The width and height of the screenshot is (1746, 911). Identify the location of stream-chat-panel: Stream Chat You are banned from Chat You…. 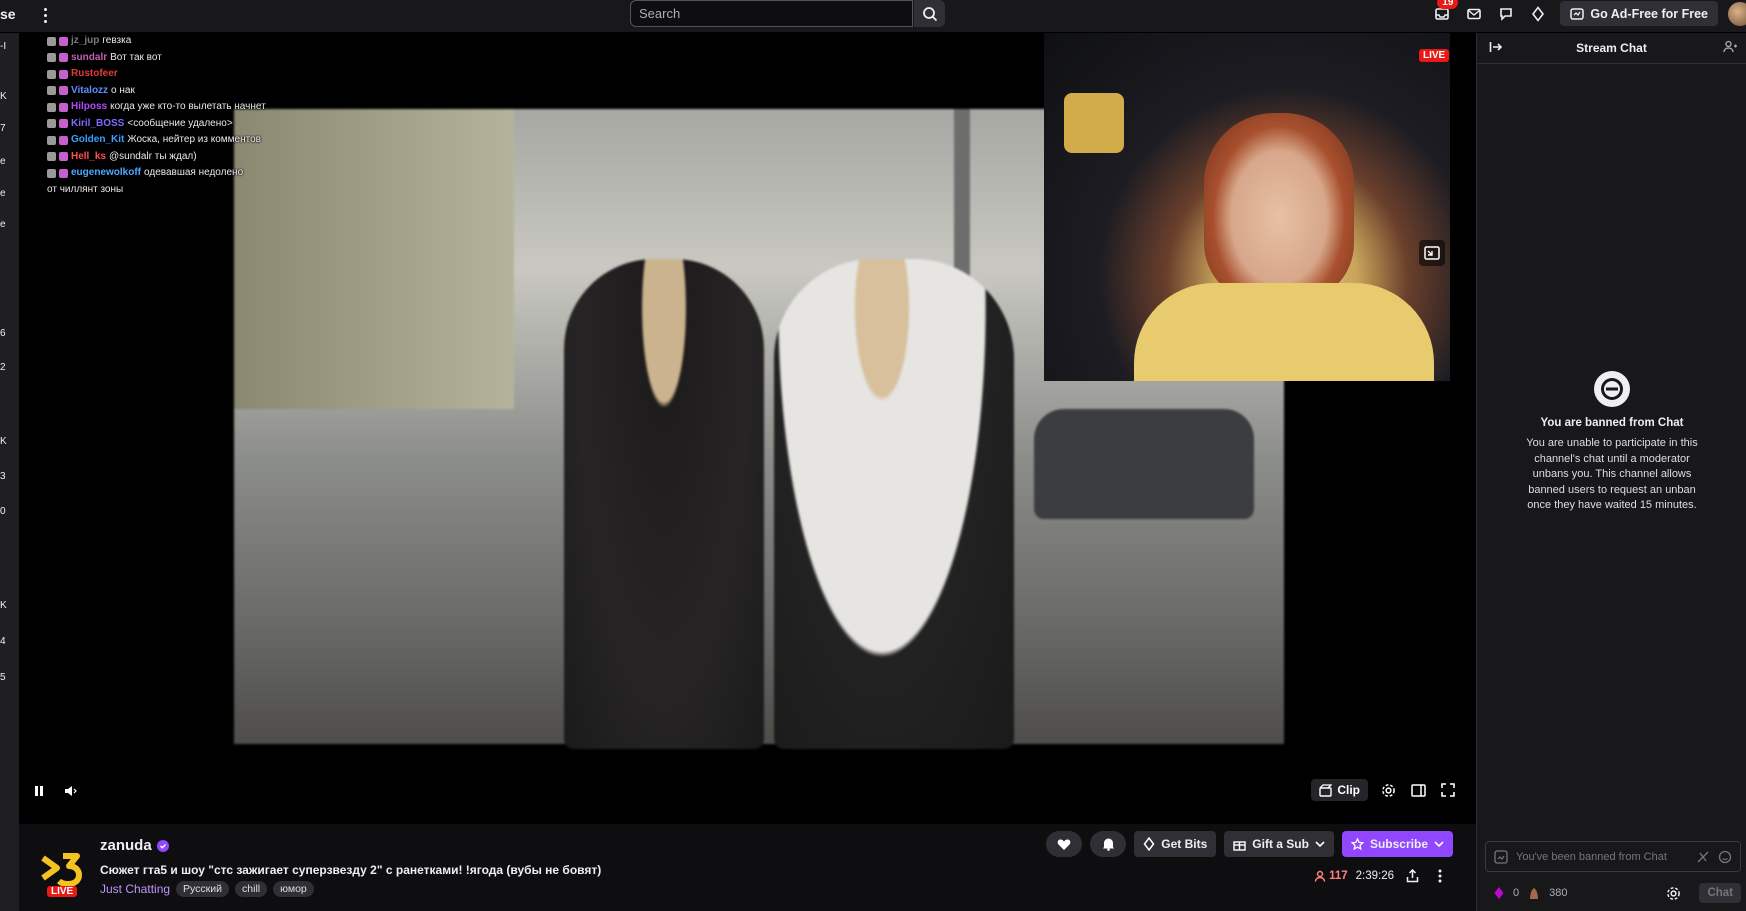
(1611, 472).